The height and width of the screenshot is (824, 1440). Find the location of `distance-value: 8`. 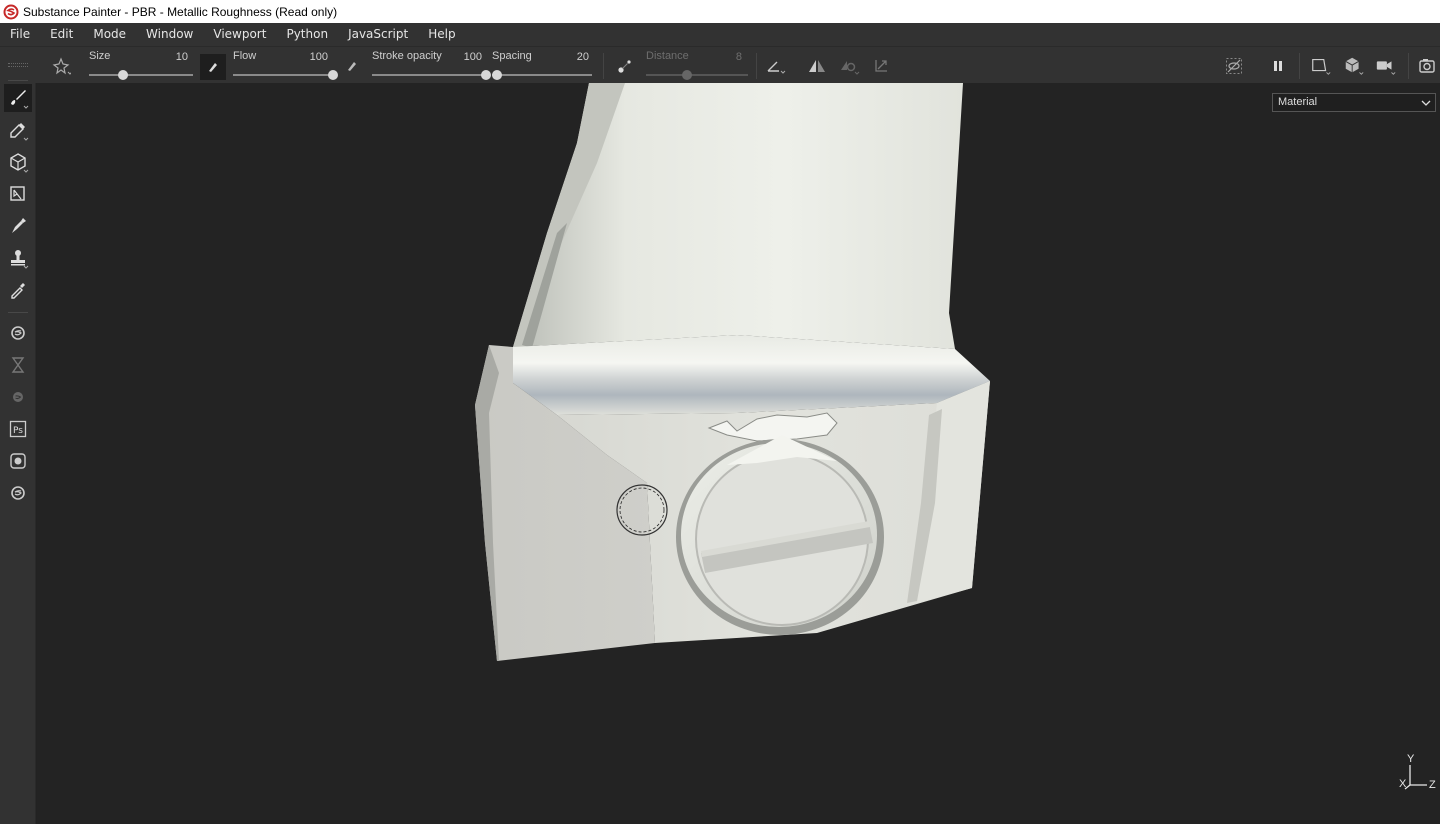

distance-value: 8 is located at coordinates (738, 57).